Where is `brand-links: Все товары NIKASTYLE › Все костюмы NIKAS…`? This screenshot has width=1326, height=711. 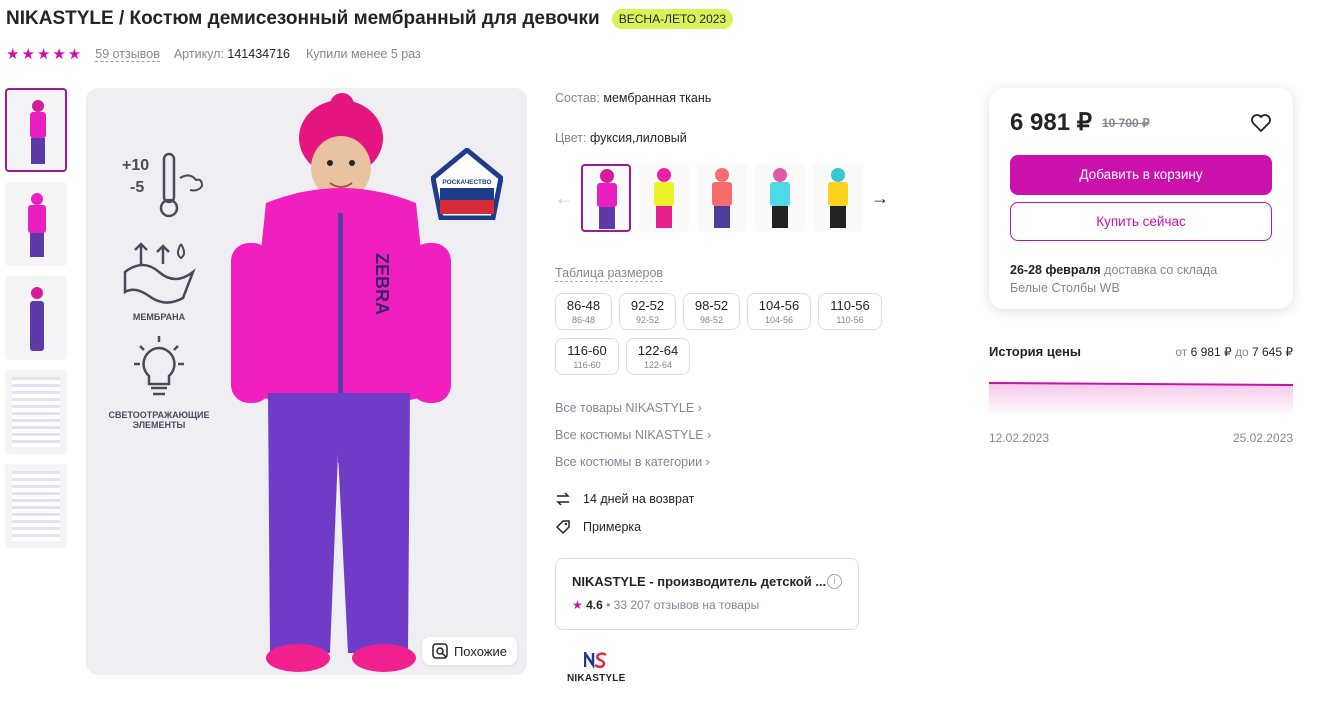
brand-links: Все товары NIKASTYLE › Все костюмы NIKAS… is located at coordinates (633, 435).